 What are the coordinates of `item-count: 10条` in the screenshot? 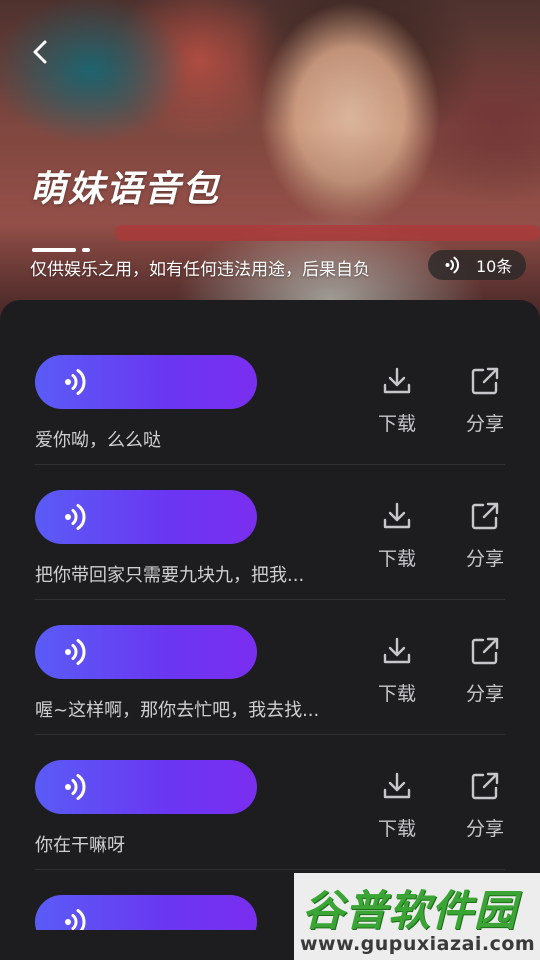 It's located at (494, 266).